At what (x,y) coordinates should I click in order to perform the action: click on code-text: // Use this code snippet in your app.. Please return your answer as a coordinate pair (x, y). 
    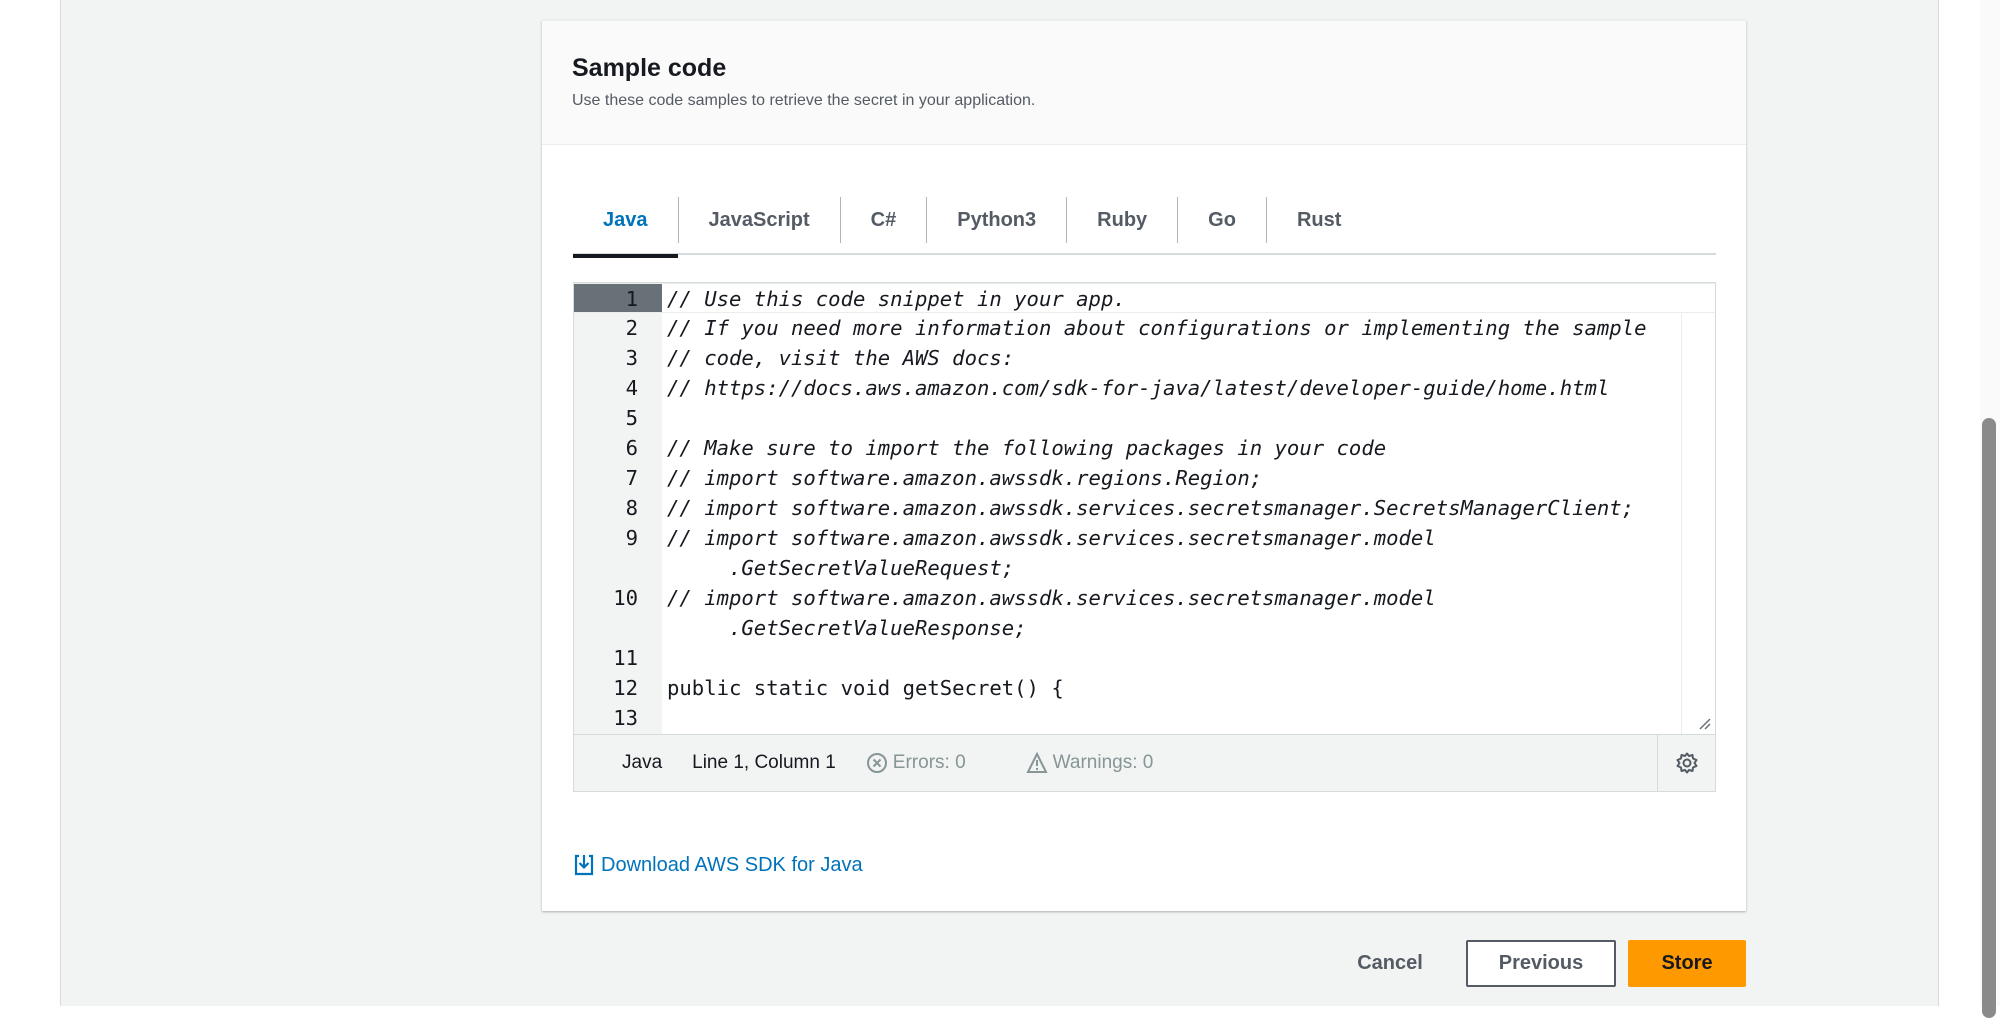
    Looking at the image, I should click on (896, 299).